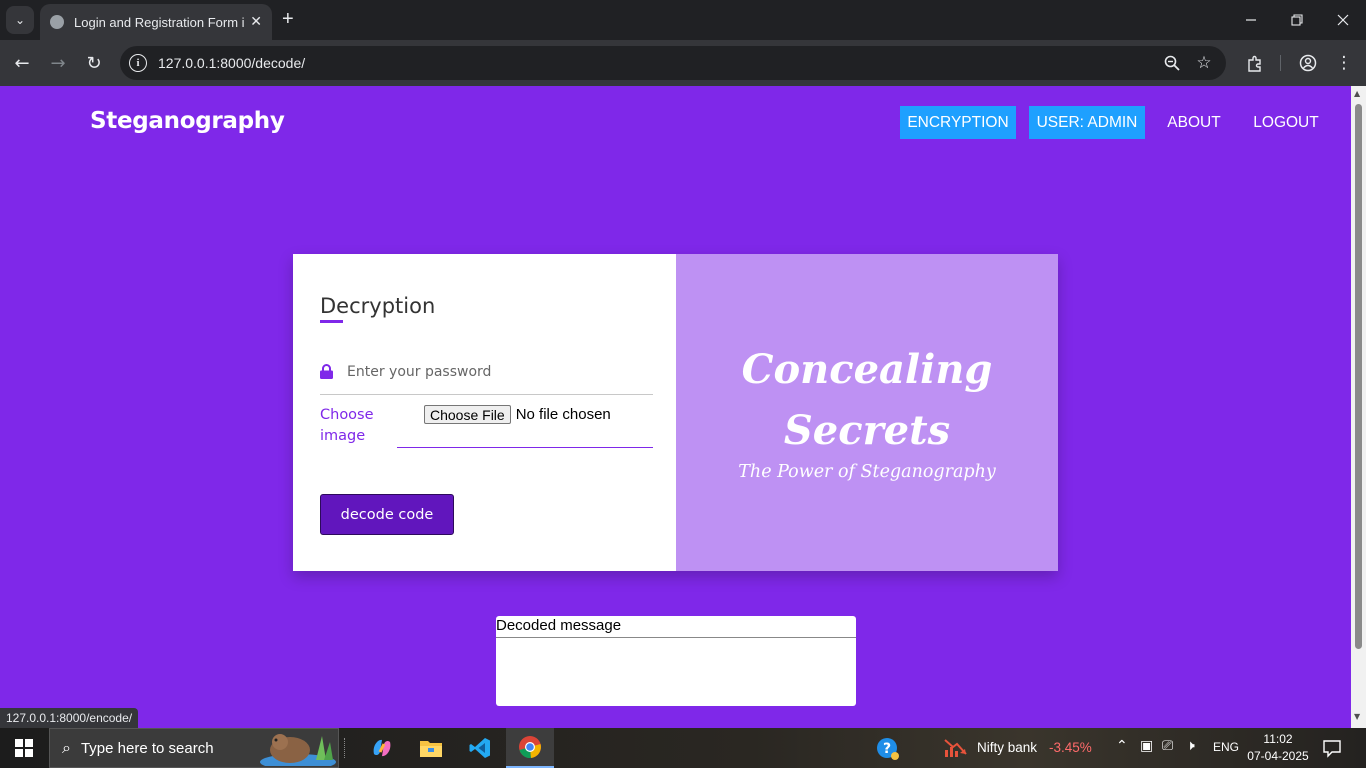 The height and width of the screenshot is (768, 1366). I want to click on help-icon: ?, so click(888, 751).